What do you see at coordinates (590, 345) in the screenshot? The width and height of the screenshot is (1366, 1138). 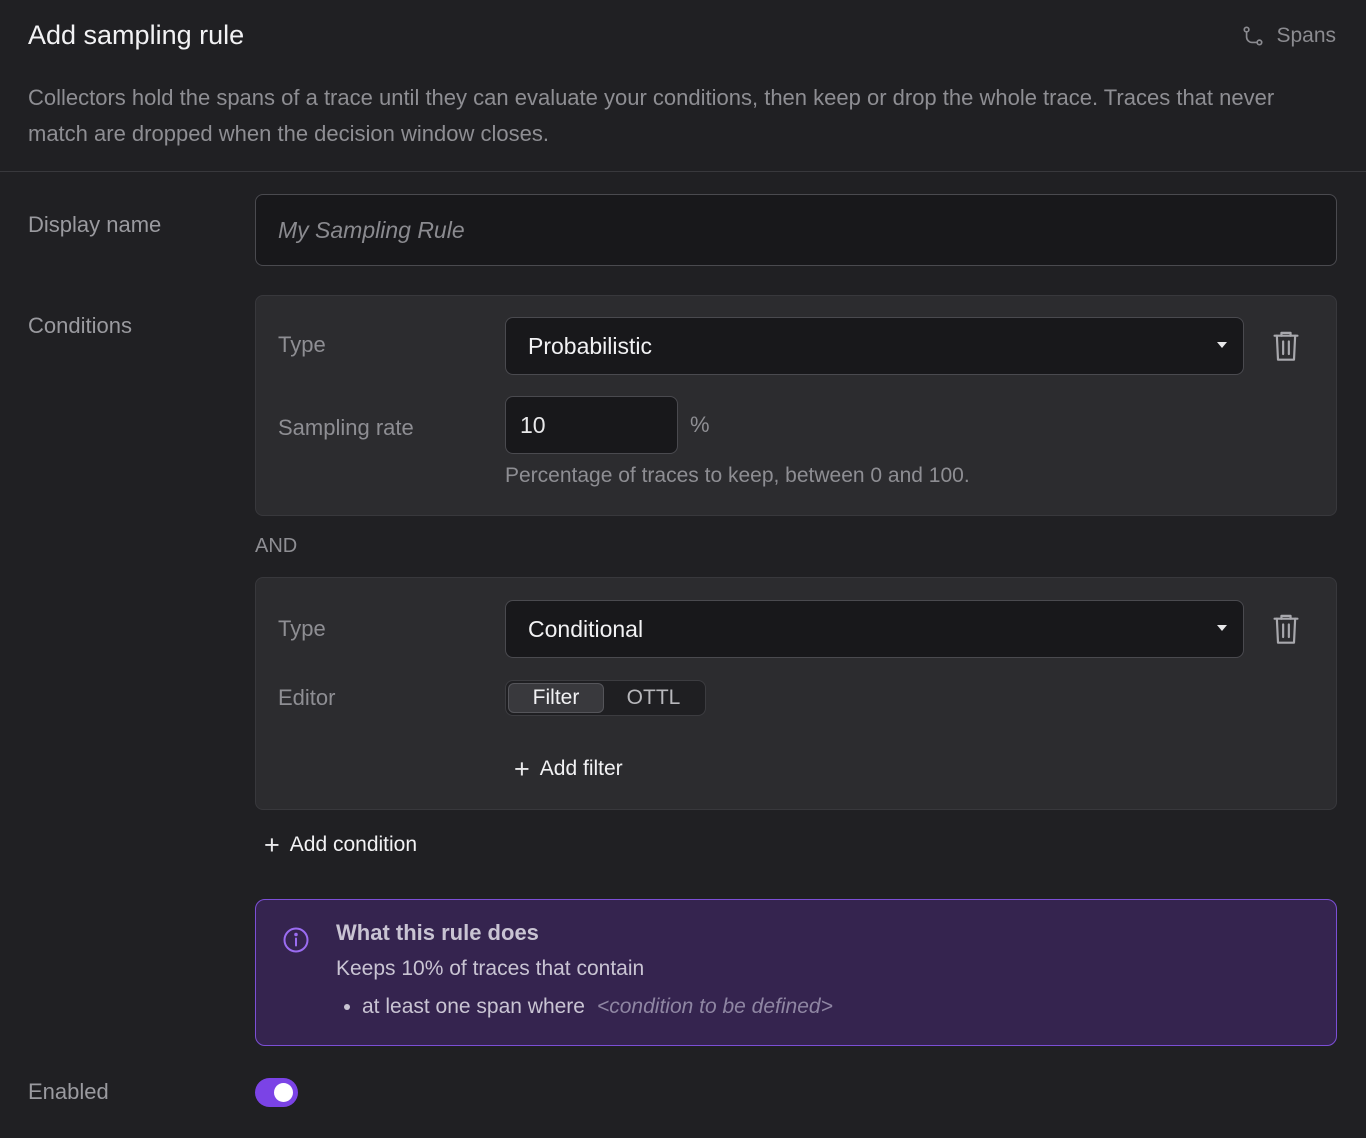 I see `type-select-value: Probabilistic` at bounding box center [590, 345].